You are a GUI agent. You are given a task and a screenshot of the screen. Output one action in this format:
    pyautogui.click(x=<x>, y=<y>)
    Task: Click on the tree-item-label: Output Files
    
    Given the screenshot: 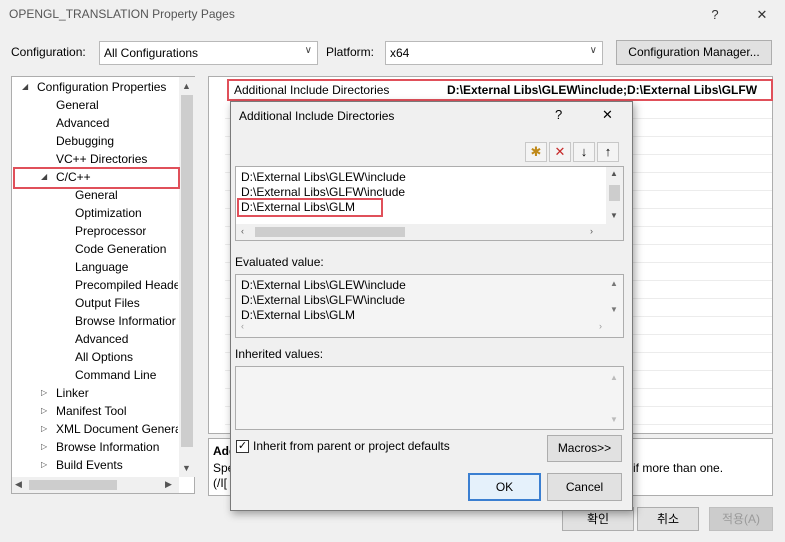 What is the action you would take?
    pyautogui.click(x=107, y=303)
    